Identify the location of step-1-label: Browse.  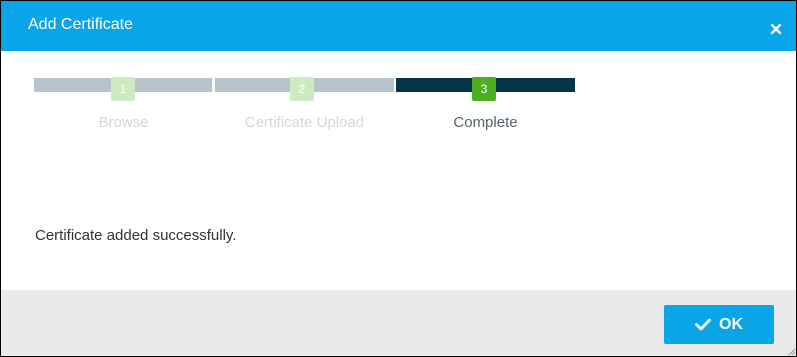
(123, 122).